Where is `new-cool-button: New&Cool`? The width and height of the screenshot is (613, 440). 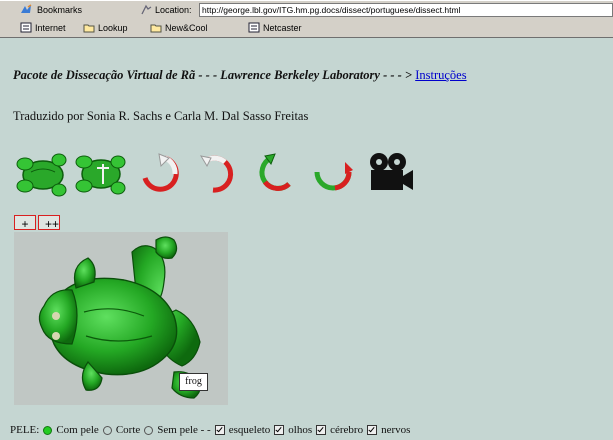 new-cool-button: New&Cool is located at coordinates (179, 27).